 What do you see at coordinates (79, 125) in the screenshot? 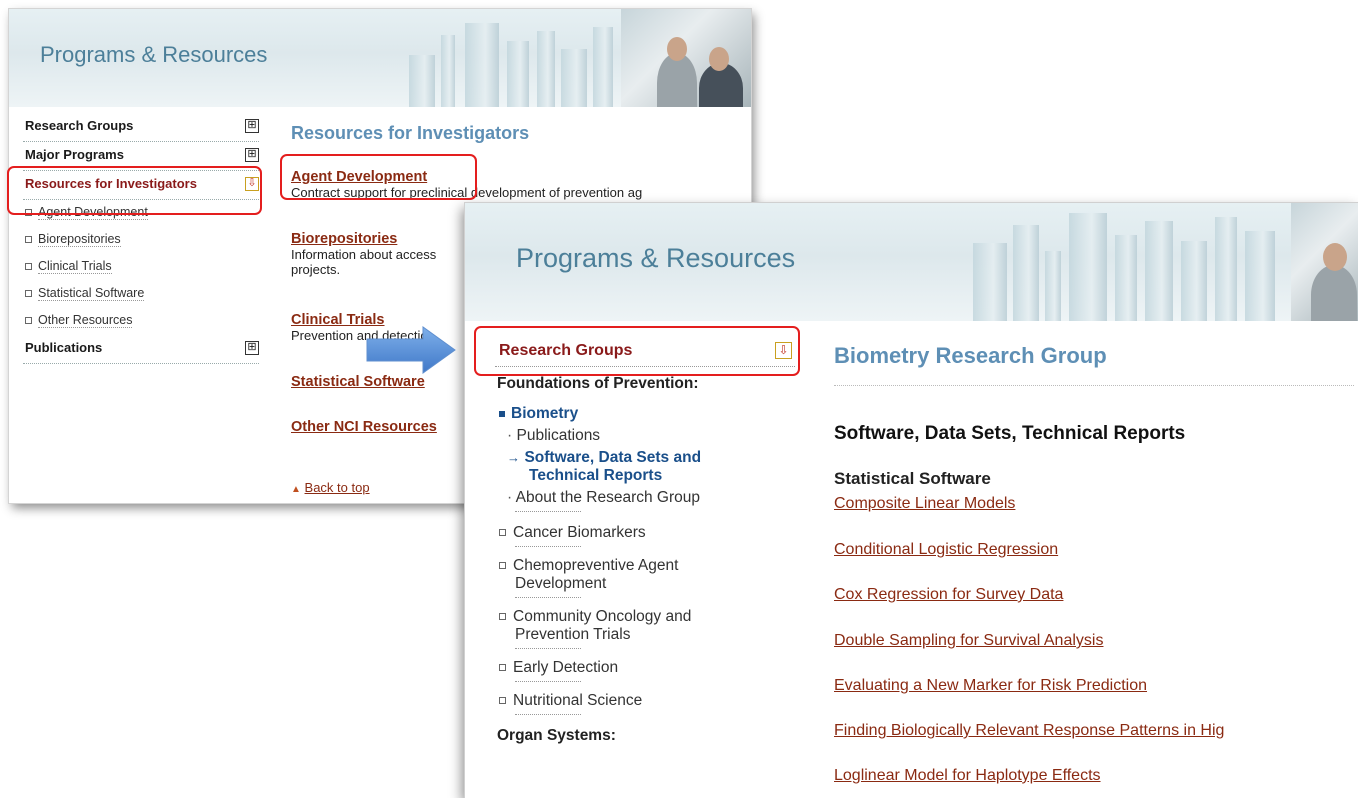
I see `sidebar-item-label: Research Groups` at bounding box center [79, 125].